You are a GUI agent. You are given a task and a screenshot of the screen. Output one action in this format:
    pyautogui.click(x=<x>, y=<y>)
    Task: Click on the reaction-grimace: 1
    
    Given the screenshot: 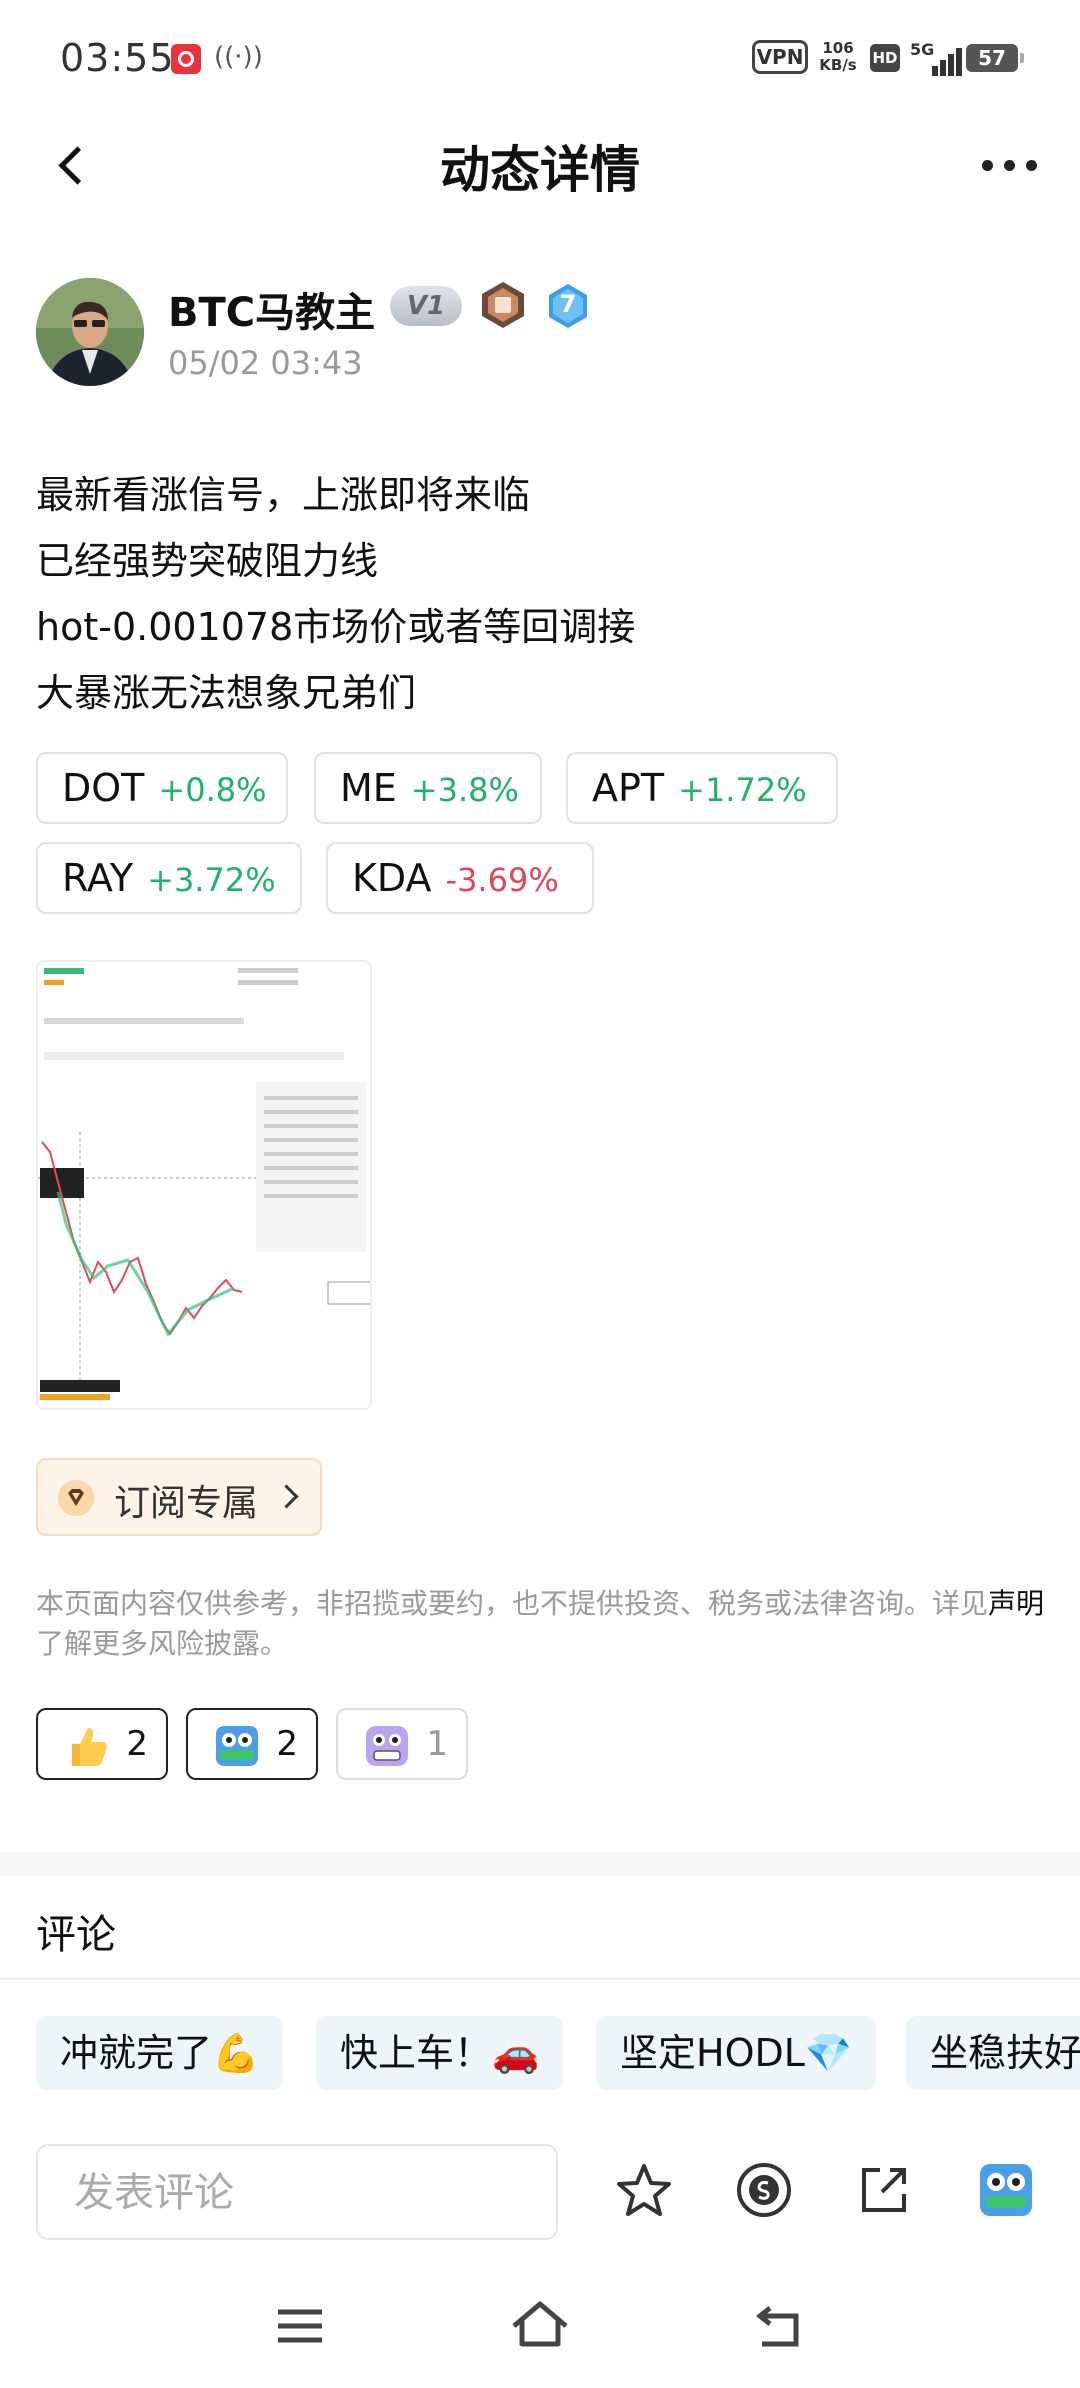 What is the action you would take?
    pyautogui.click(x=402, y=1744)
    